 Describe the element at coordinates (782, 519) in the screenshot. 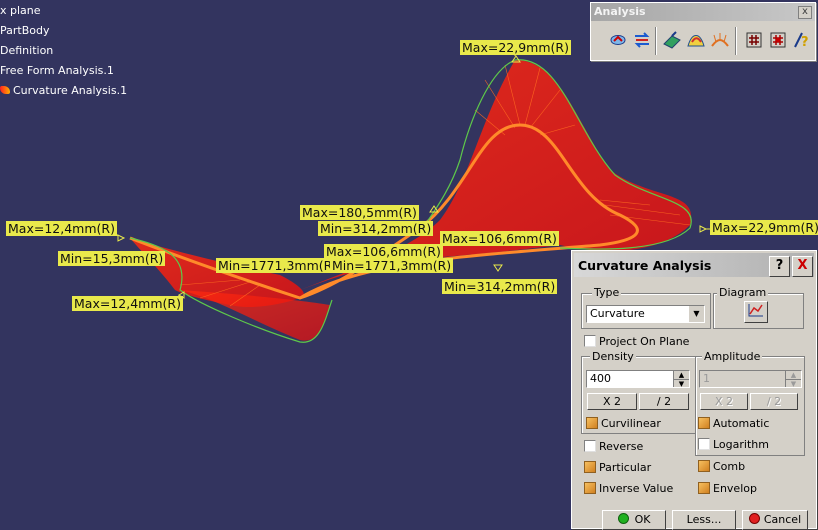

I see `cancel-label: Cancel` at that location.